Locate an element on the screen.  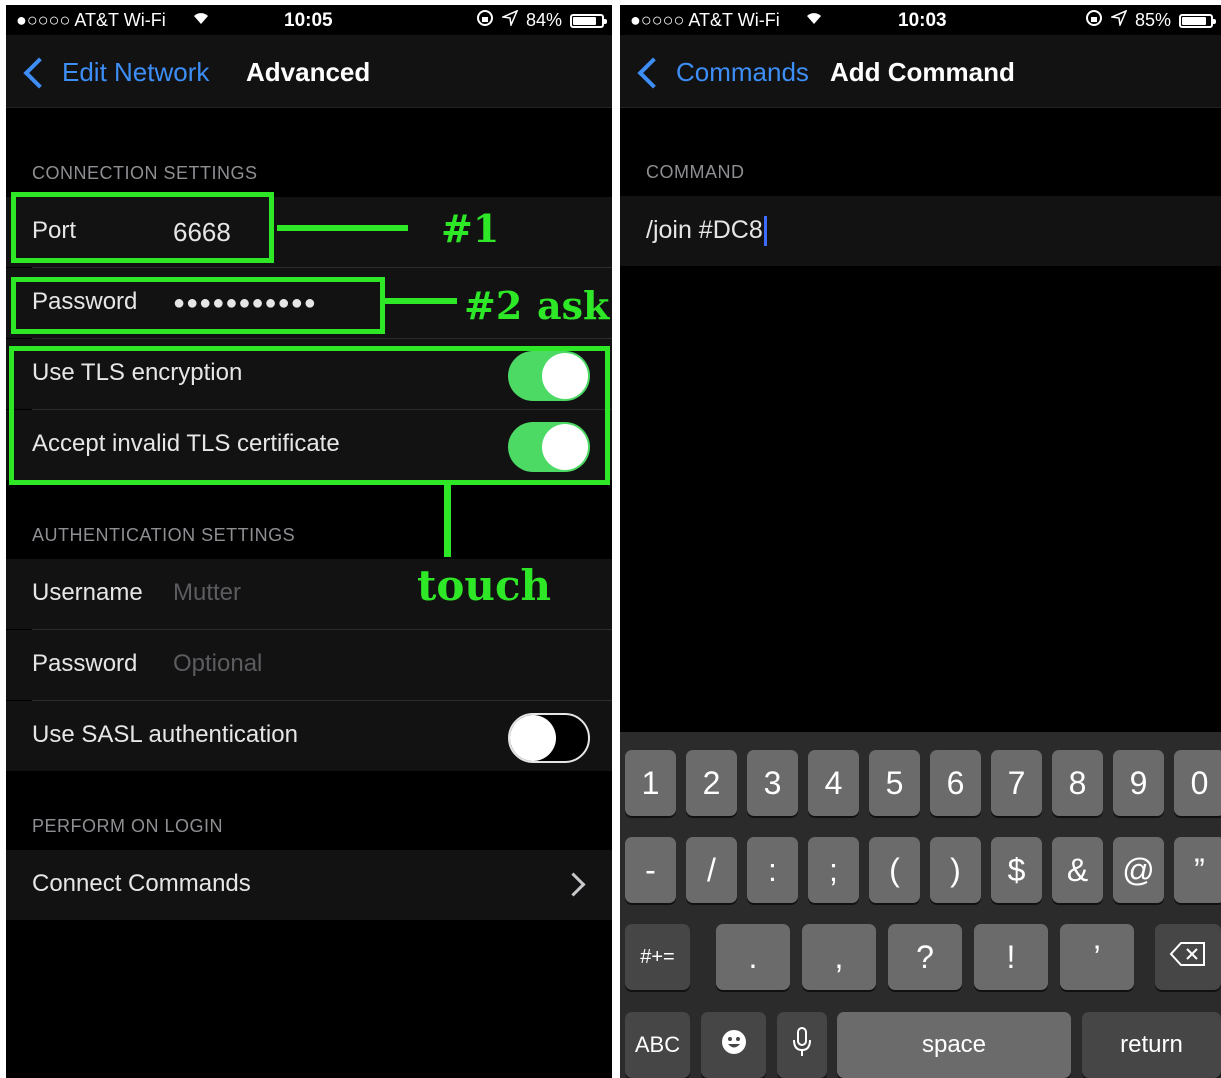
key-symbol-4: ( is located at coordinates (894, 870).